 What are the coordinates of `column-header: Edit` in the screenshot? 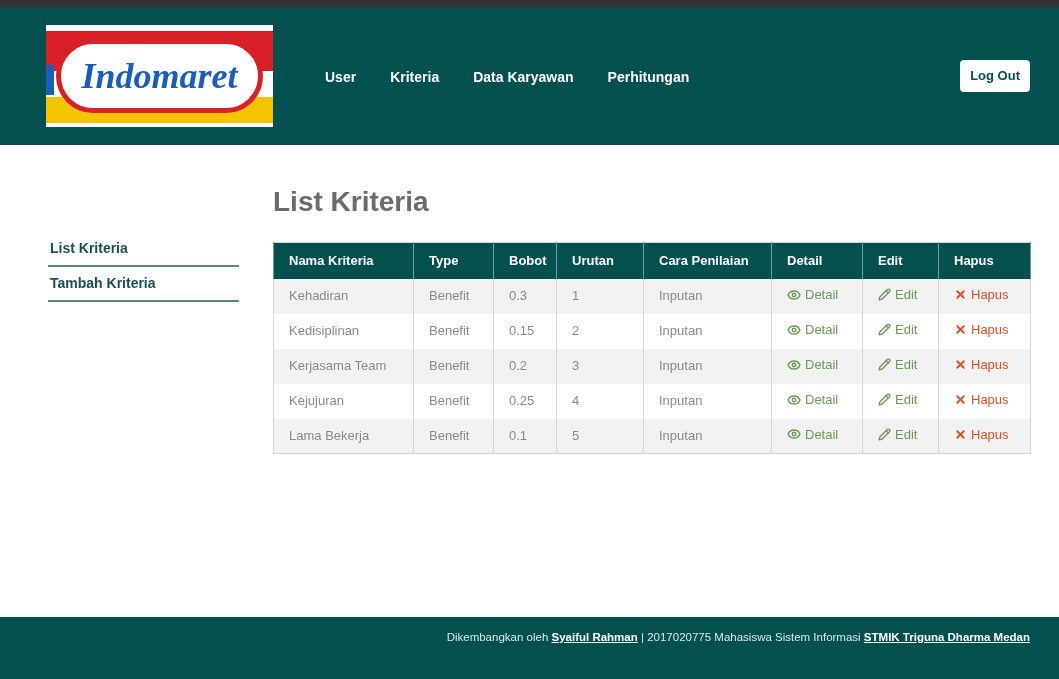 It's located at (900, 260).